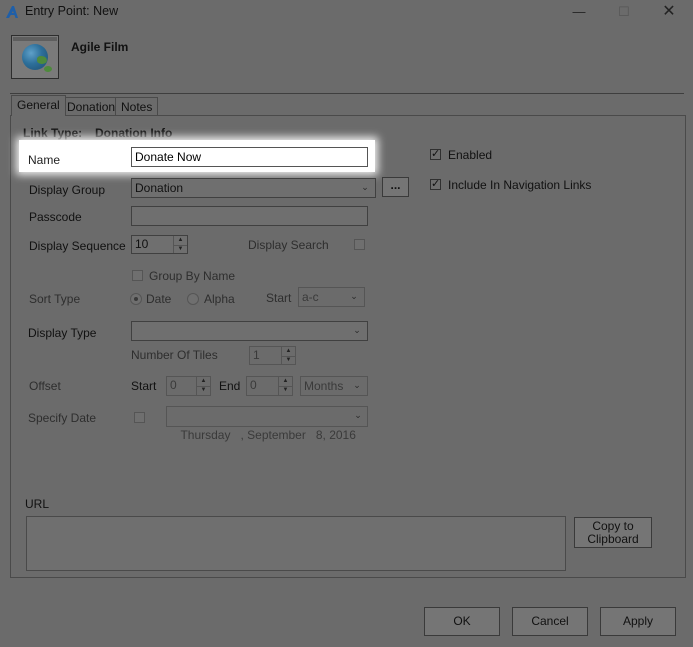 The image size is (693, 647). What do you see at coordinates (193, 299) in the screenshot?
I see `sort-alpha-radio` at bounding box center [193, 299].